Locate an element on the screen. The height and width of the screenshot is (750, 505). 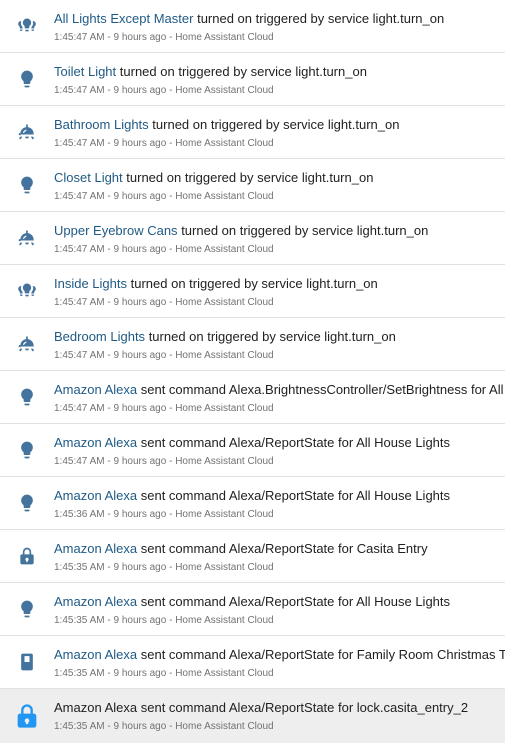
entity-name-link: Bedroom Lights is located at coordinates (99, 336).